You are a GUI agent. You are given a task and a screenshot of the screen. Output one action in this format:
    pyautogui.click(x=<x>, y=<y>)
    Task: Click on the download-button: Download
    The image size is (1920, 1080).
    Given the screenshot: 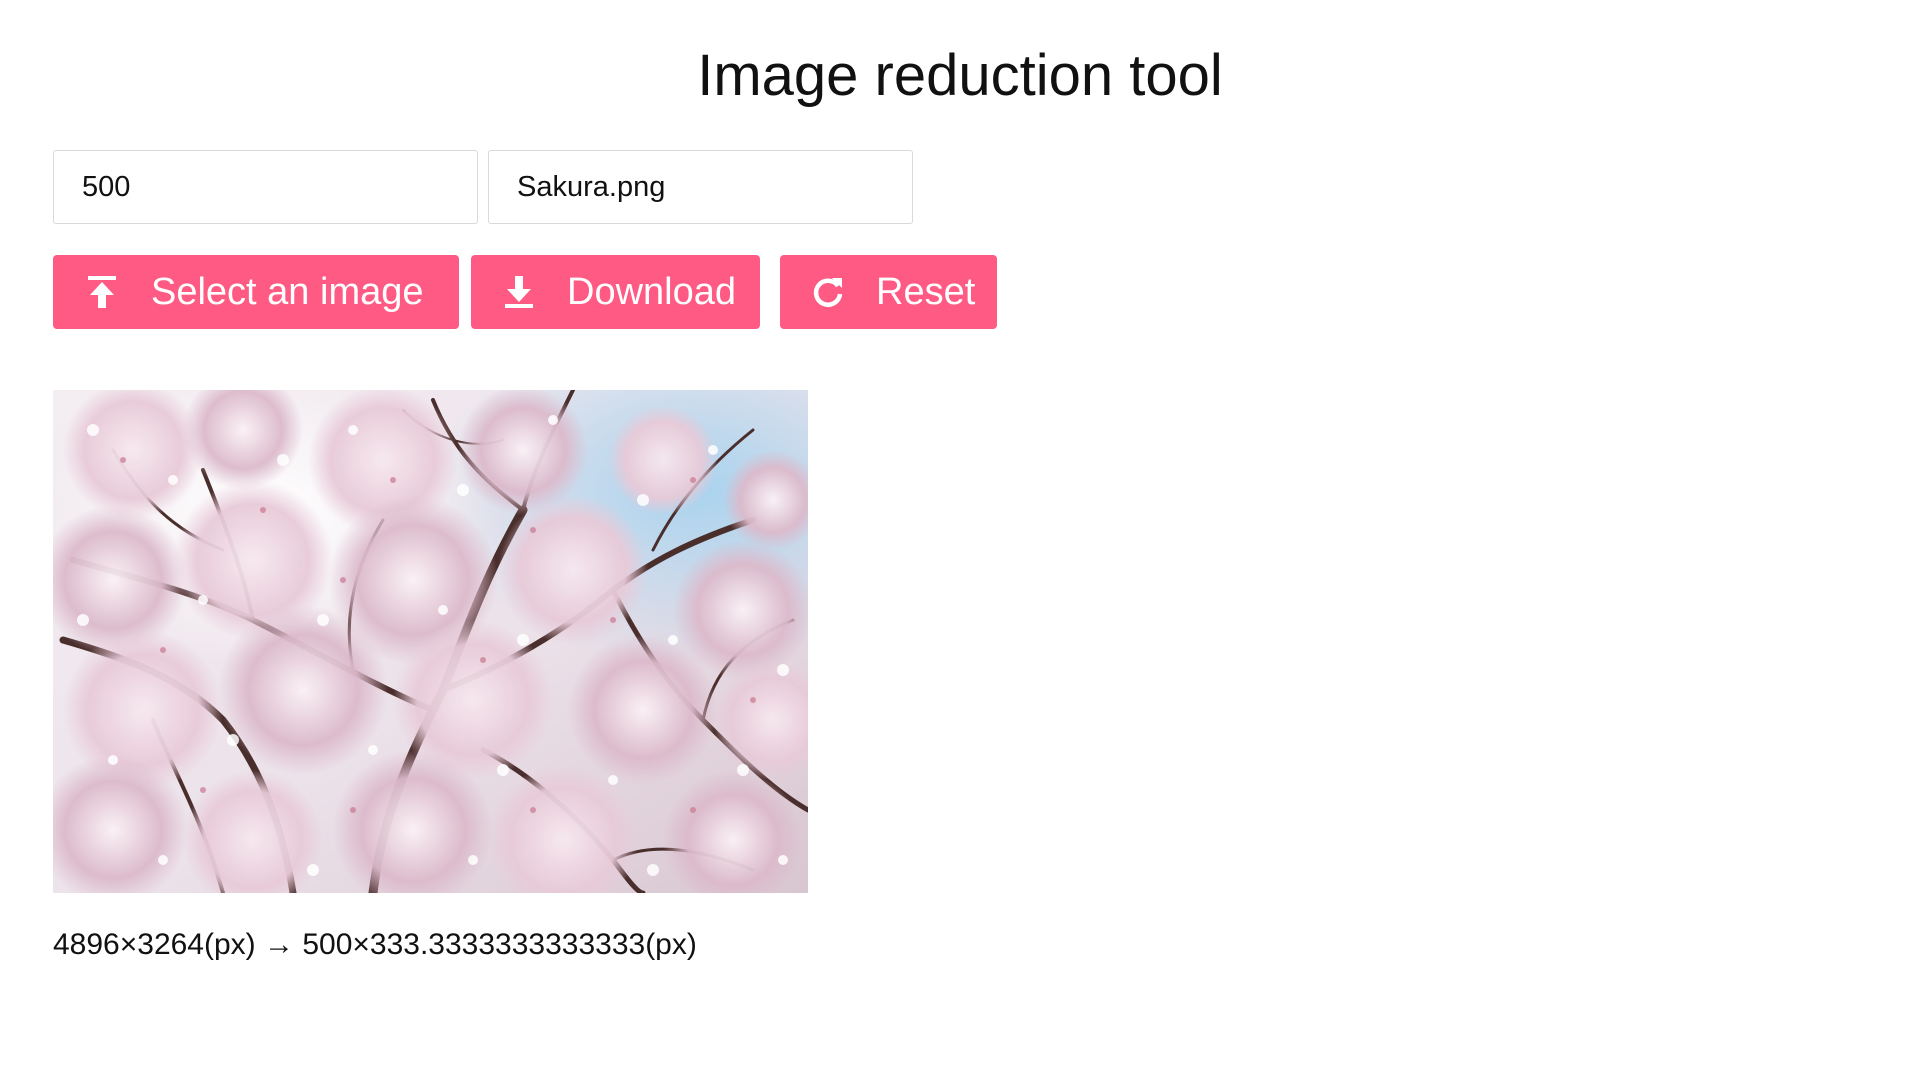 What is the action you would take?
    pyautogui.click(x=615, y=292)
    